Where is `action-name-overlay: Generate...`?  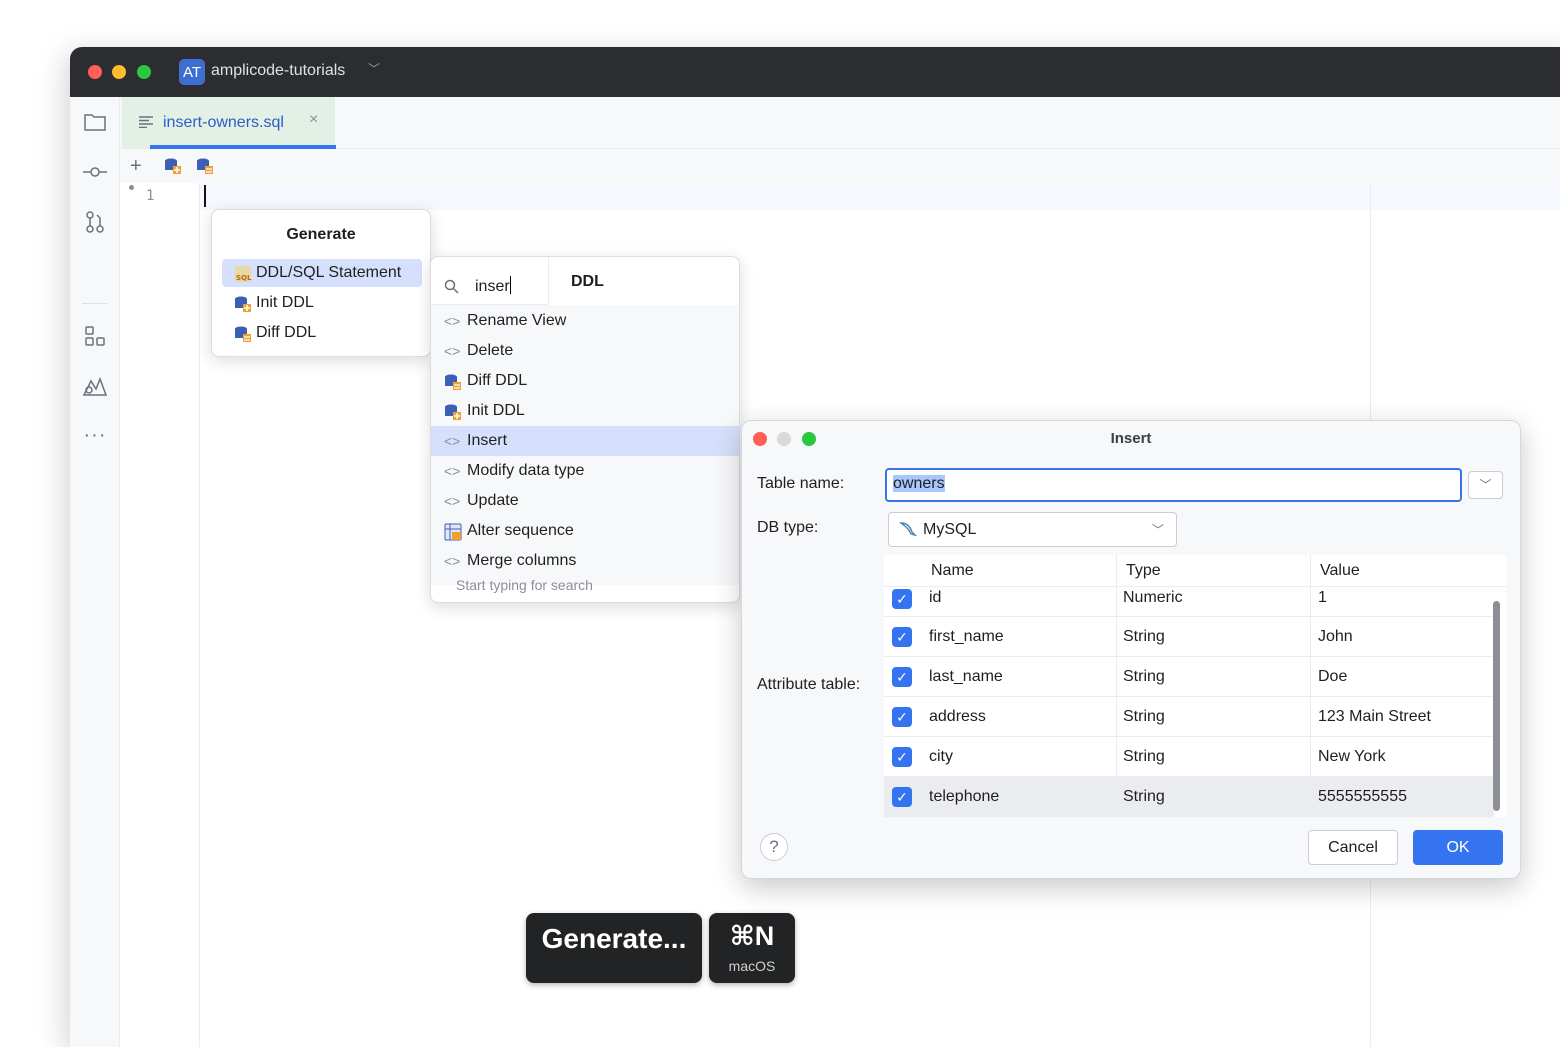 action-name-overlay: Generate... is located at coordinates (614, 948).